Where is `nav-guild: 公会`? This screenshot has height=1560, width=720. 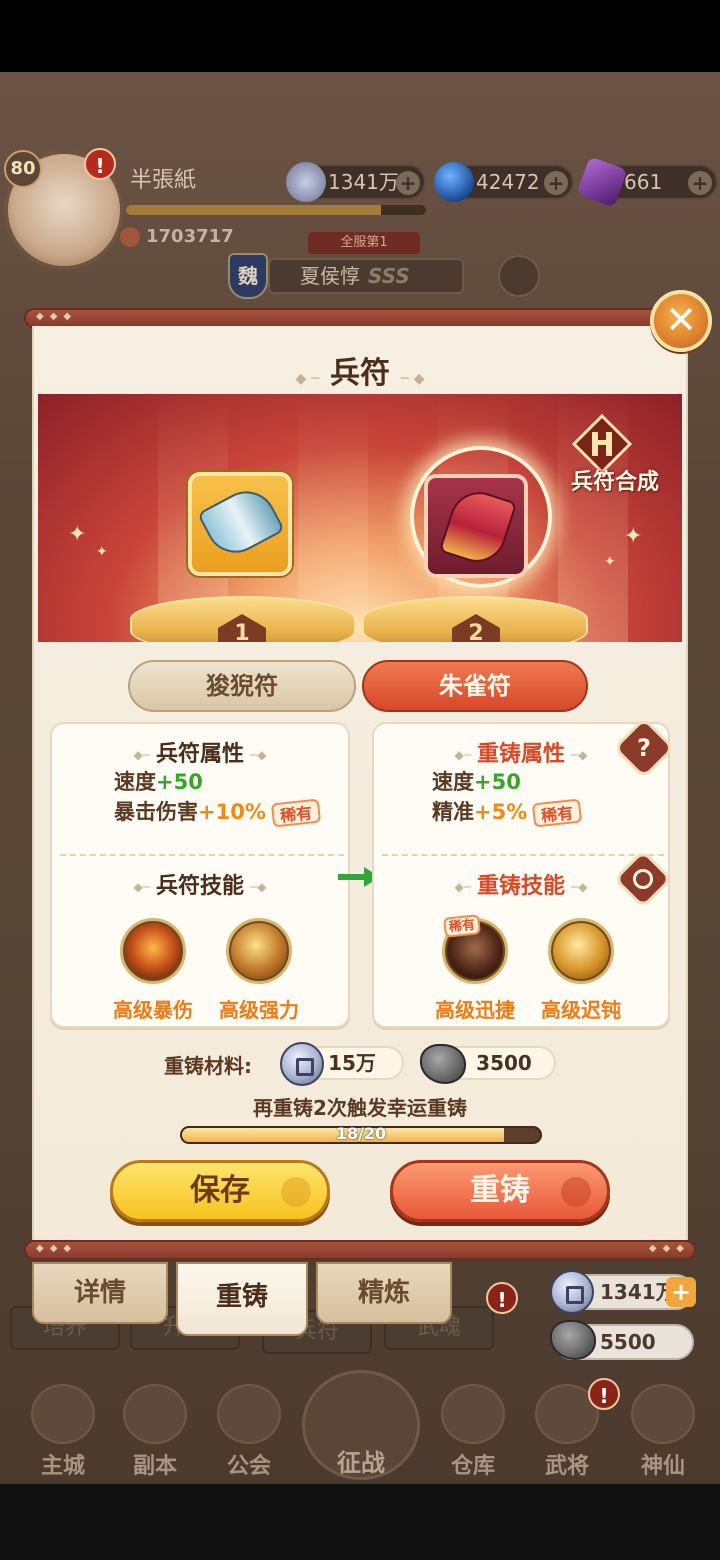
nav-guild: 公会 is located at coordinates (249, 1432).